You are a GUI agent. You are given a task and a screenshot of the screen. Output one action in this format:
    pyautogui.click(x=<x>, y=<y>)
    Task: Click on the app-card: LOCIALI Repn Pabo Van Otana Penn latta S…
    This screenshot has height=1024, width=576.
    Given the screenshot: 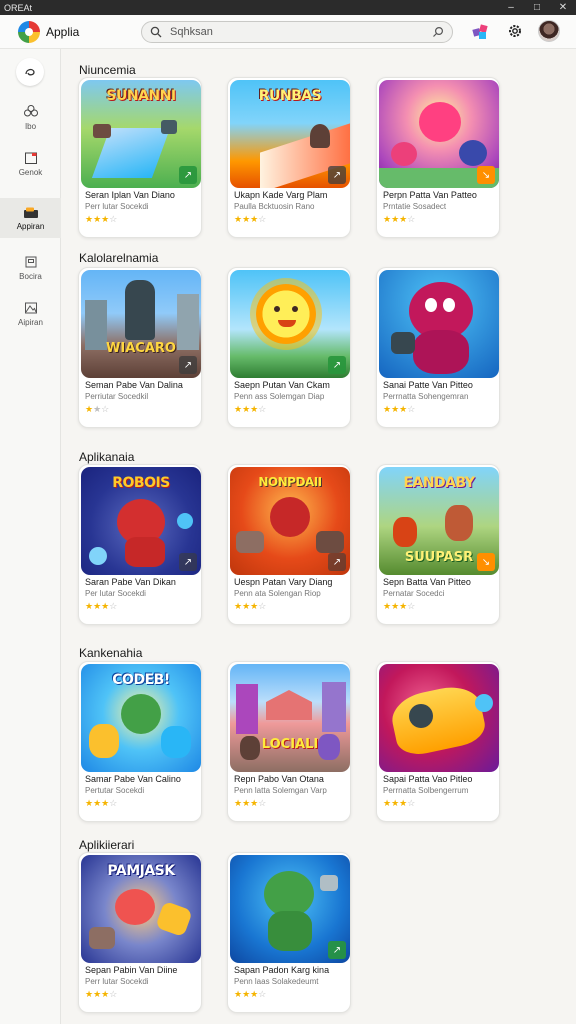 What is the action you would take?
    pyautogui.click(x=289, y=741)
    